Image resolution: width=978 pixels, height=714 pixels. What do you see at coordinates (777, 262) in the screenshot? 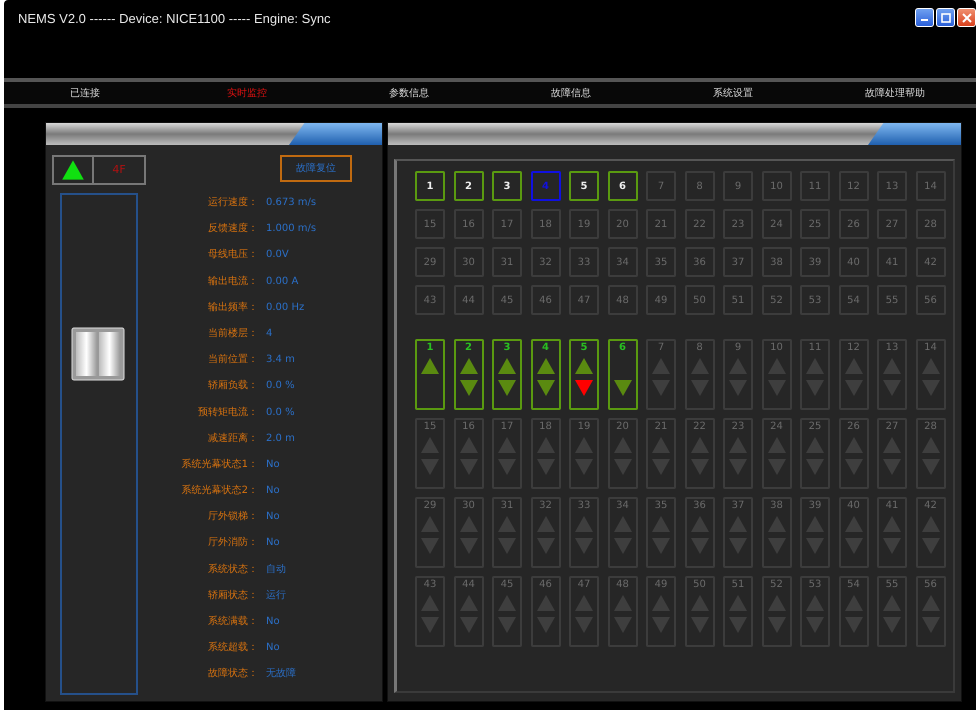
I see `floor-button: 38` at bounding box center [777, 262].